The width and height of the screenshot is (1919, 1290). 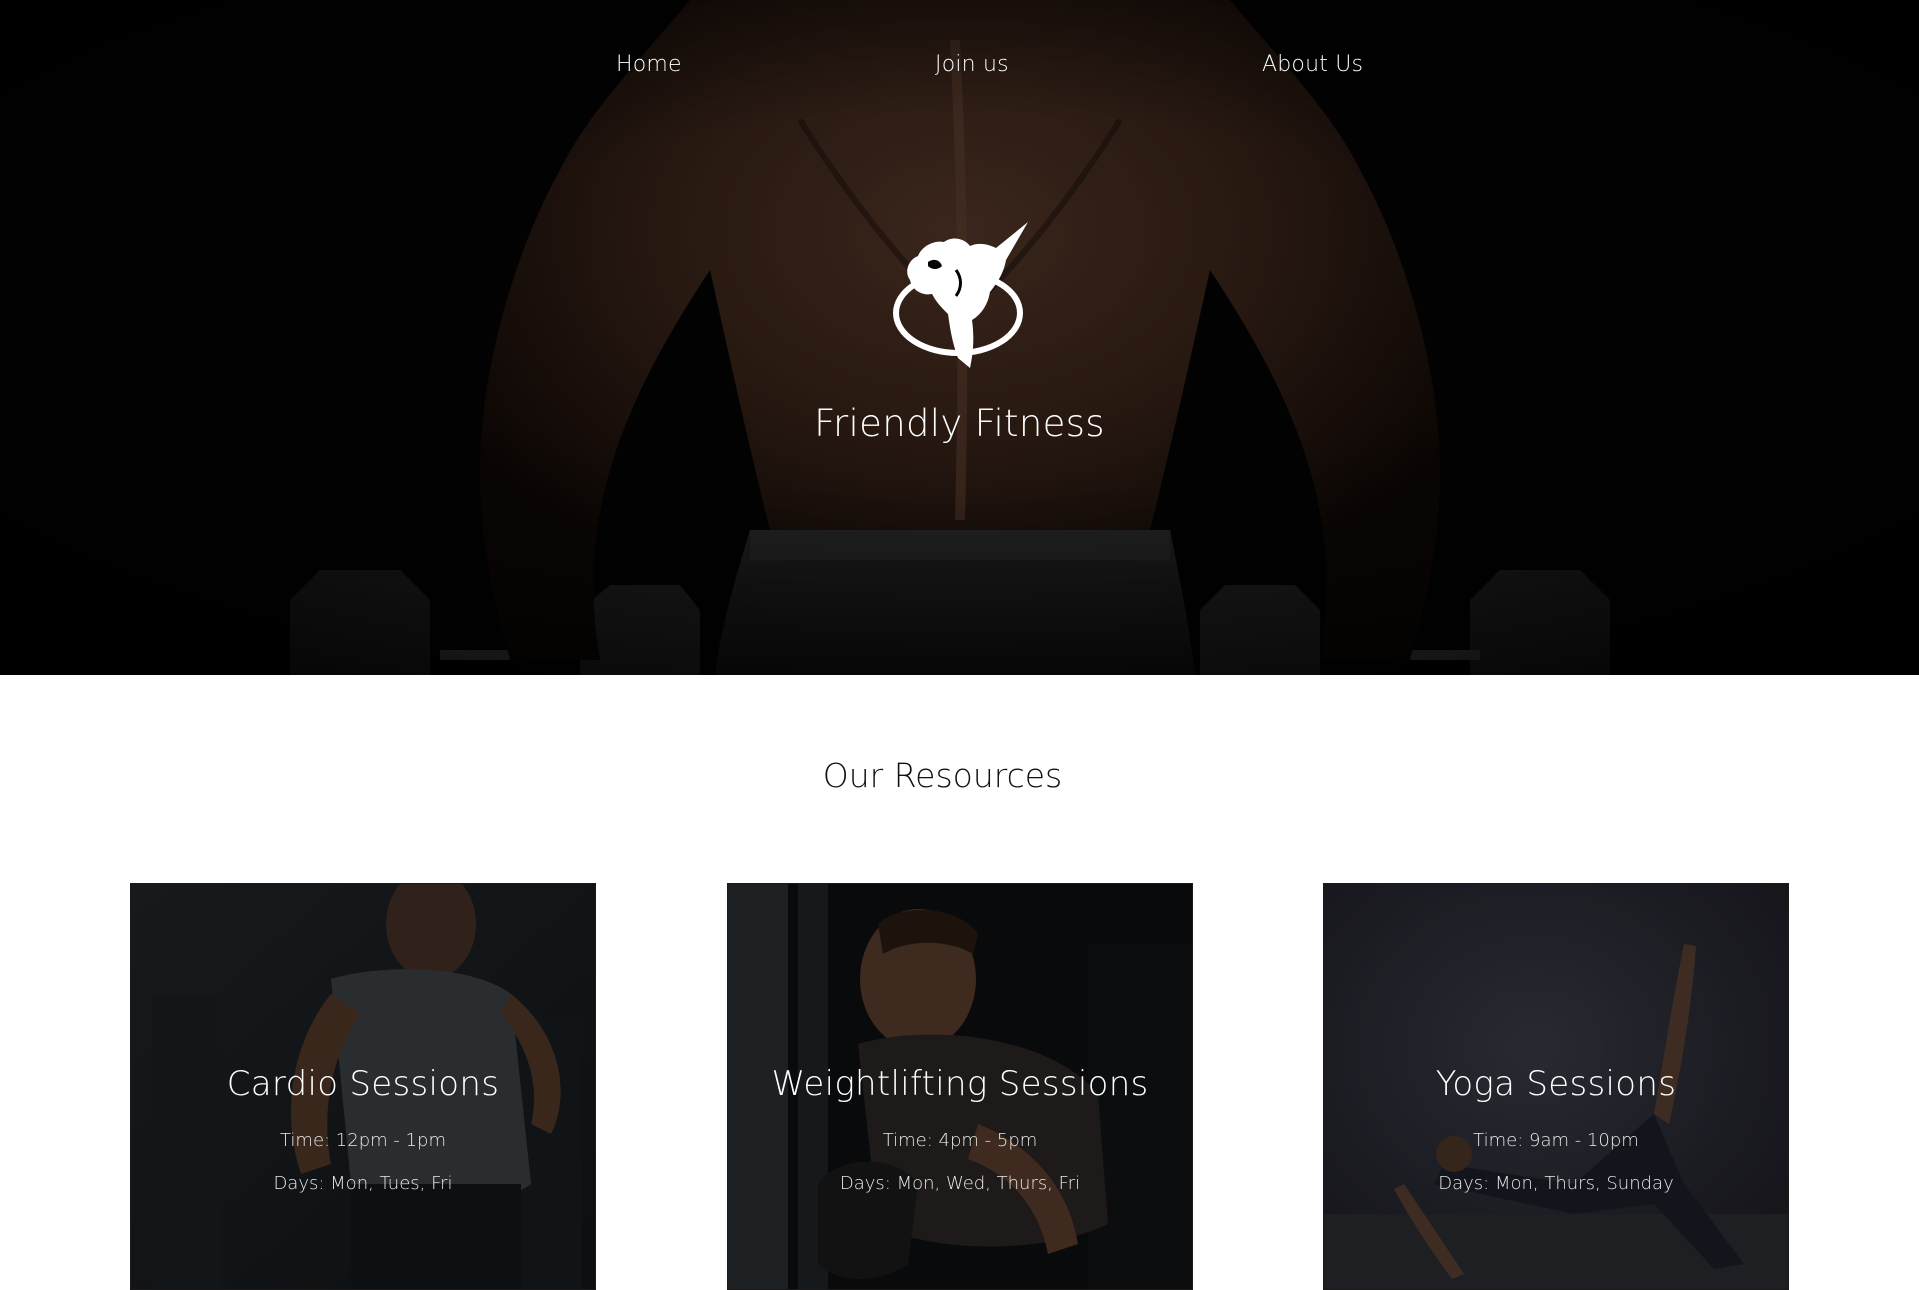 I want to click on card-title: Yoga Sessions, so click(x=1556, y=1084).